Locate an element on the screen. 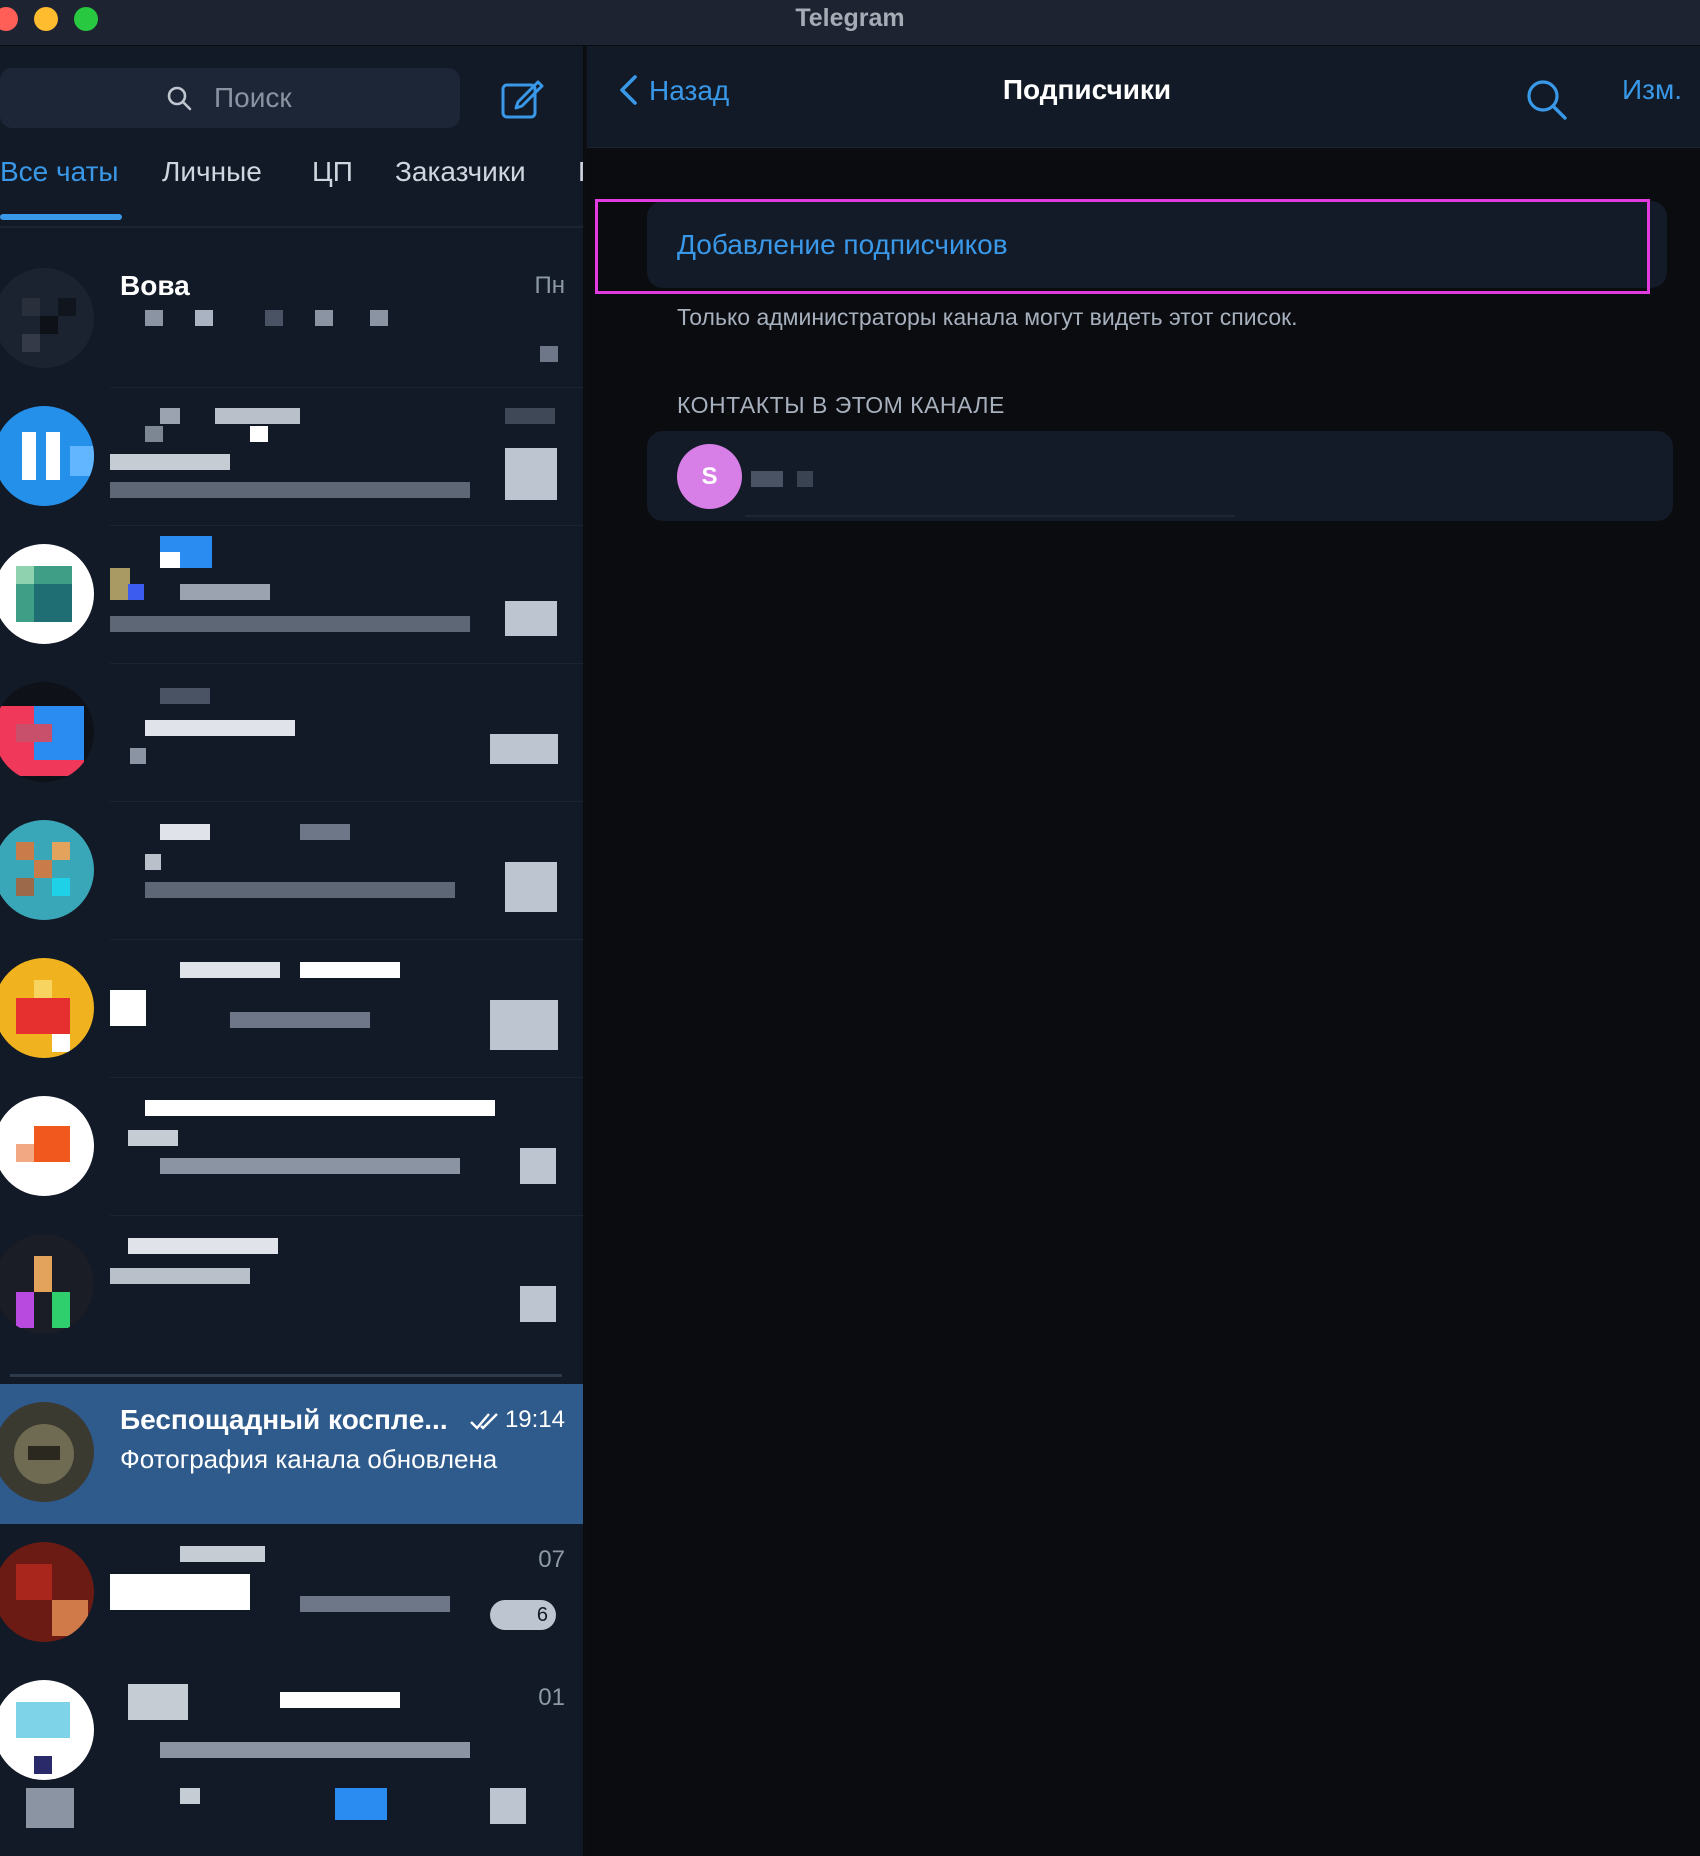  pinned-divider is located at coordinates (286, 1375).